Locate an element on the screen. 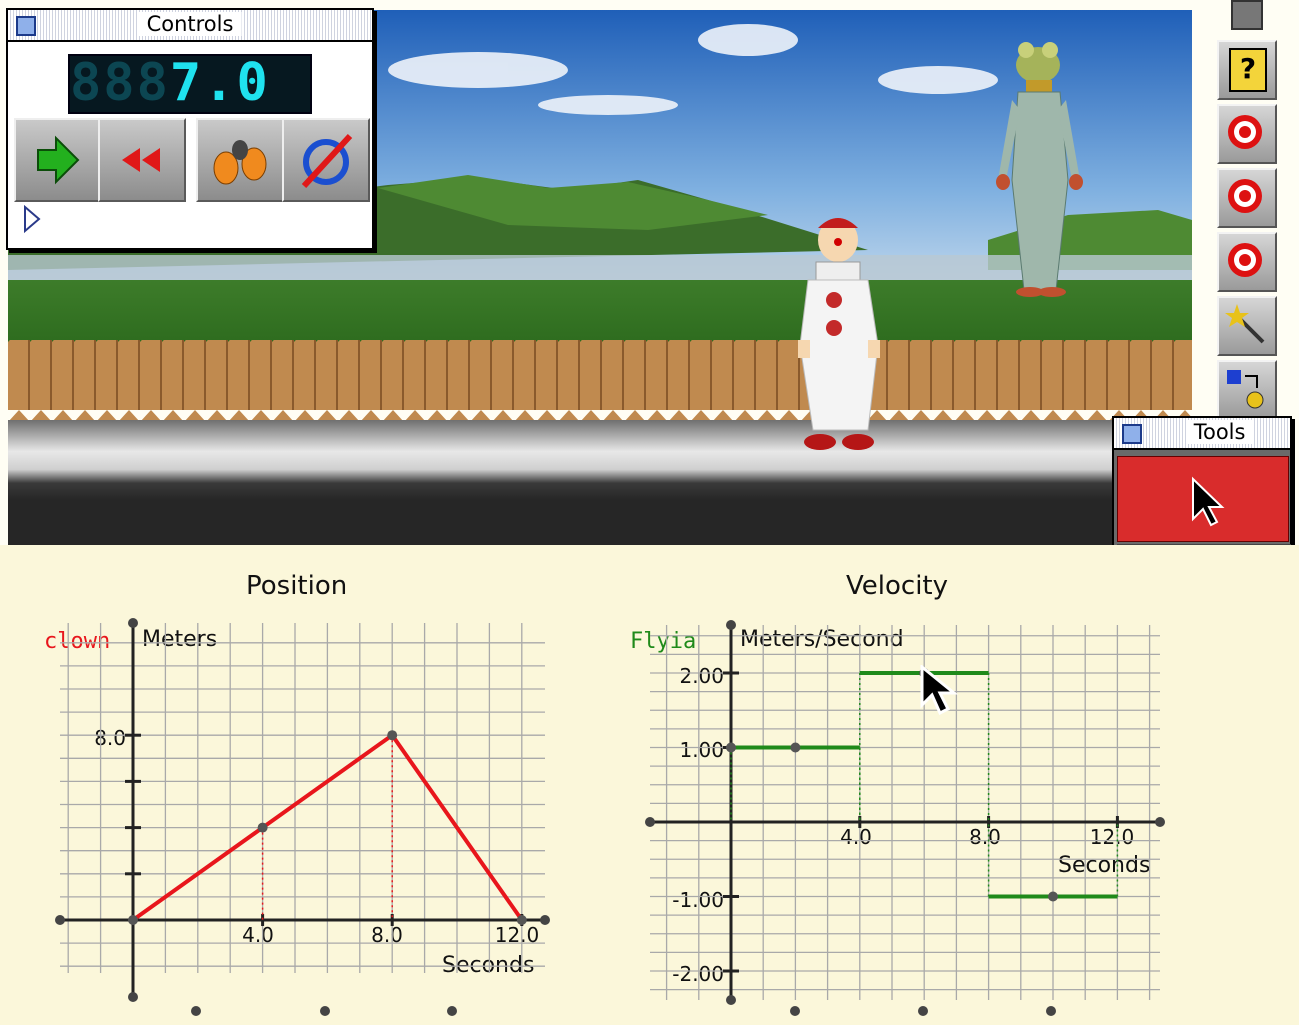 The width and height of the screenshot is (1299, 1025). play-button is located at coordinates (57, 160).